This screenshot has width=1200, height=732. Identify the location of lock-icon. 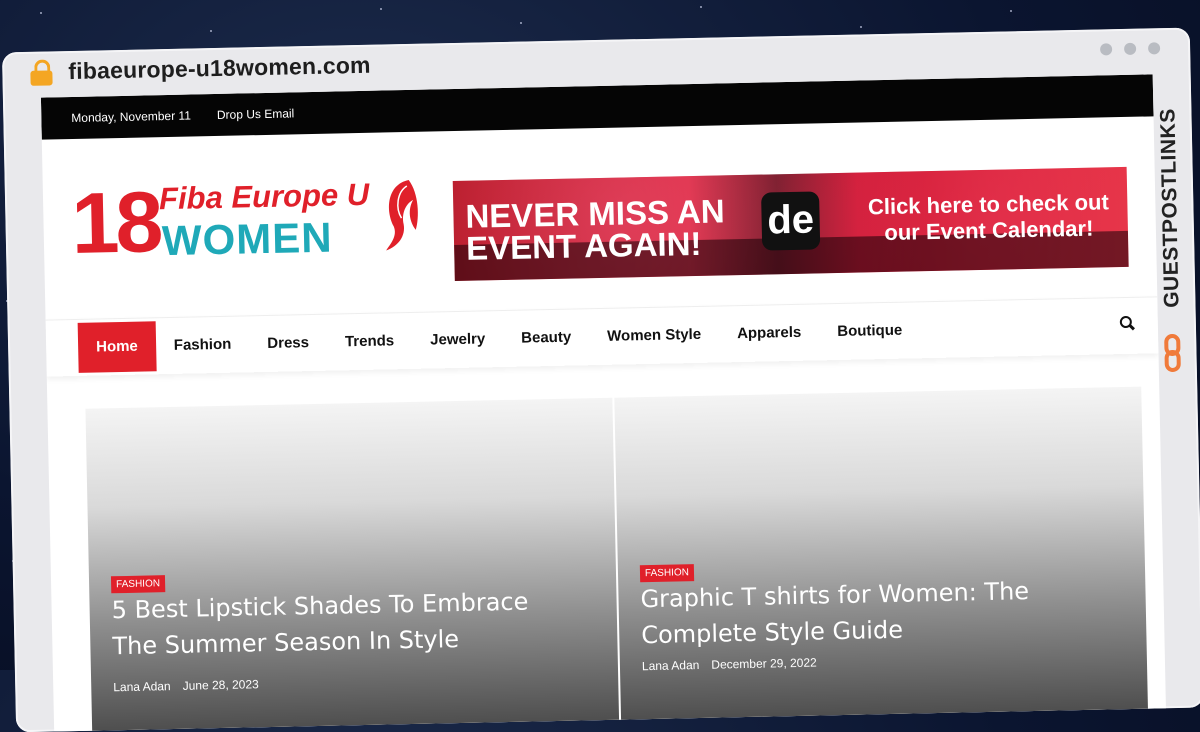
(41, 72).